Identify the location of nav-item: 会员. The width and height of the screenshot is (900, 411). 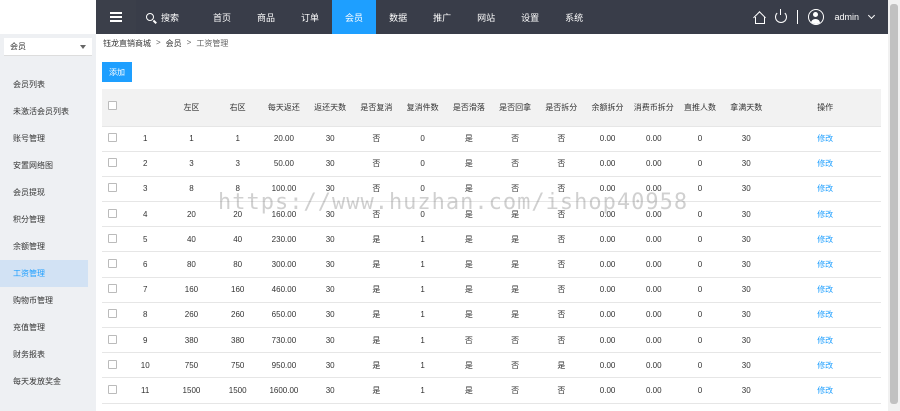
(354, 17).